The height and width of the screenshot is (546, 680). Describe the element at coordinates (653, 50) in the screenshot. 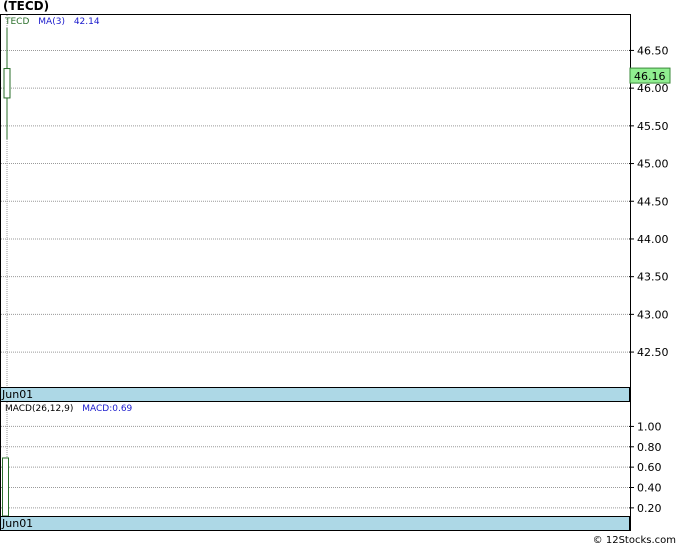

I see `price-tick-label: 46.50` at that location.